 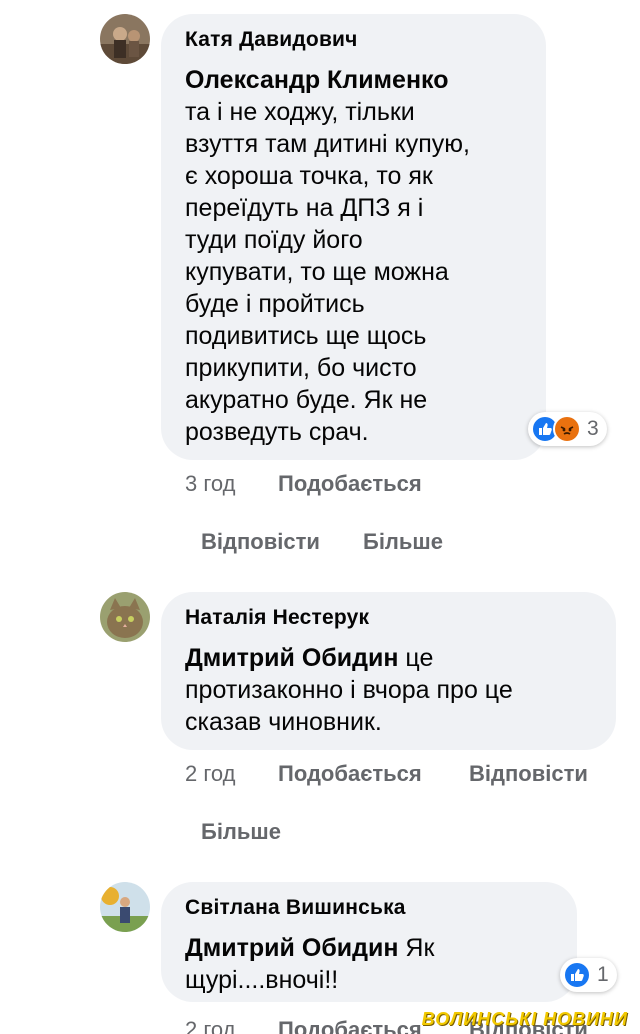 What do you see at coordinates (283, 722) in the screenshot?
I see `comment-line: сказав чиновник.` at bounding box center [283, 722].